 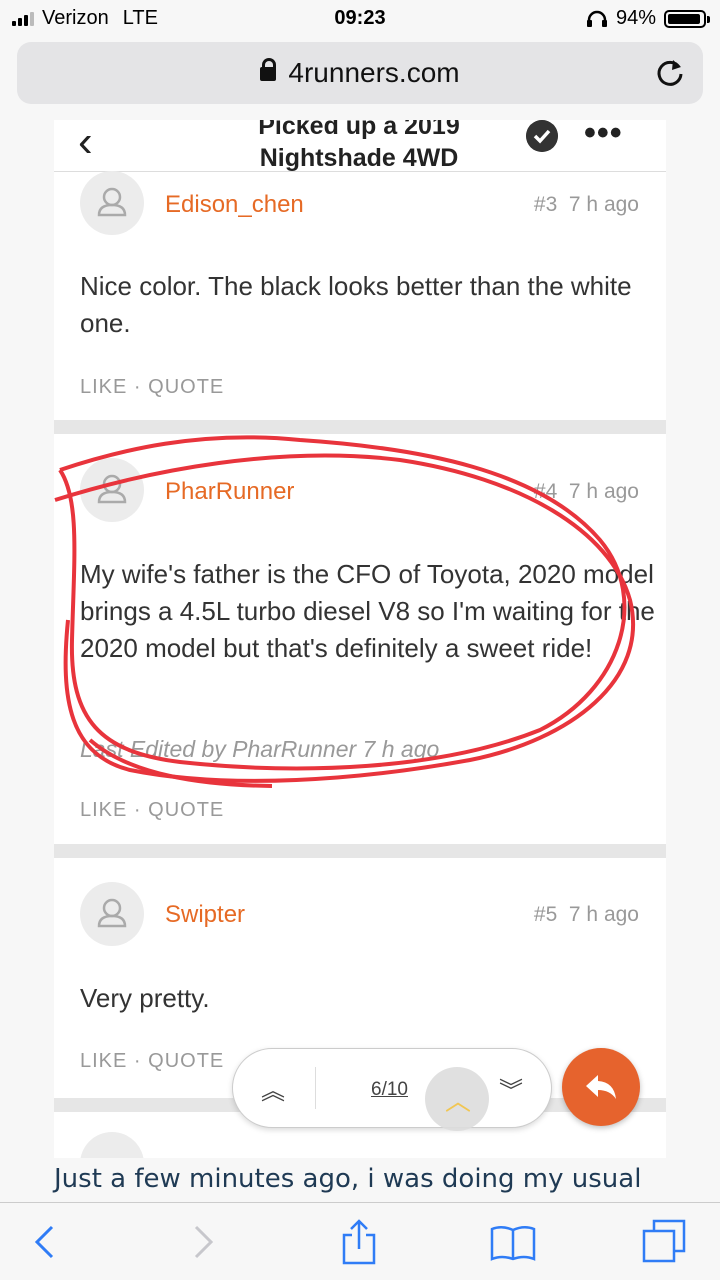 What do you see at coordinates (145, 998) in the screenshot?
I see `post-body: Very pretty.` at bounding box center [145, 998].